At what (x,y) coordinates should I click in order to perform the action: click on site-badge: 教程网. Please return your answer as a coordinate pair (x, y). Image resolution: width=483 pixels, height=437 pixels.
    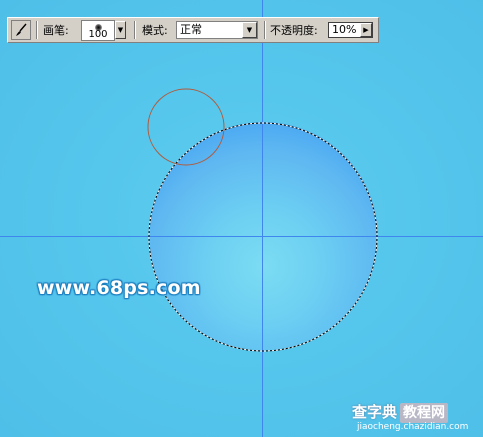
    Looking at the image, I should click on (424, 413).